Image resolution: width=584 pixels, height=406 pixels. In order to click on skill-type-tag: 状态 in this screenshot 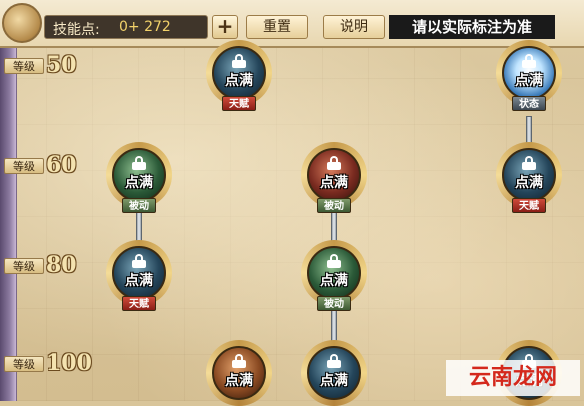, I will do `click(529, 103)`.